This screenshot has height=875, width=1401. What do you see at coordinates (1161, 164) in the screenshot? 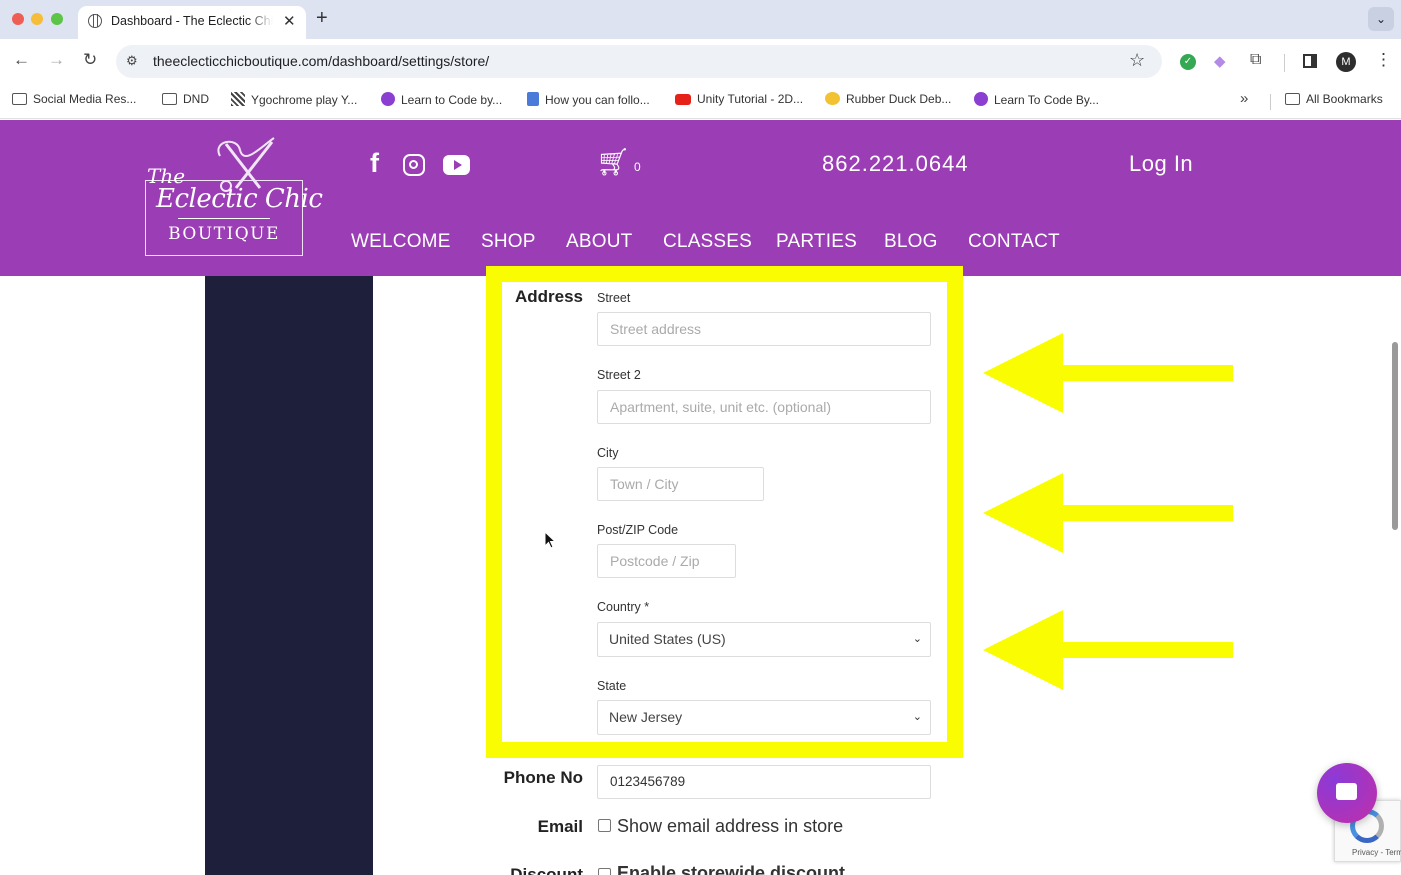
I see `log-in-link: Log In` at bounding box center [1161, 164].